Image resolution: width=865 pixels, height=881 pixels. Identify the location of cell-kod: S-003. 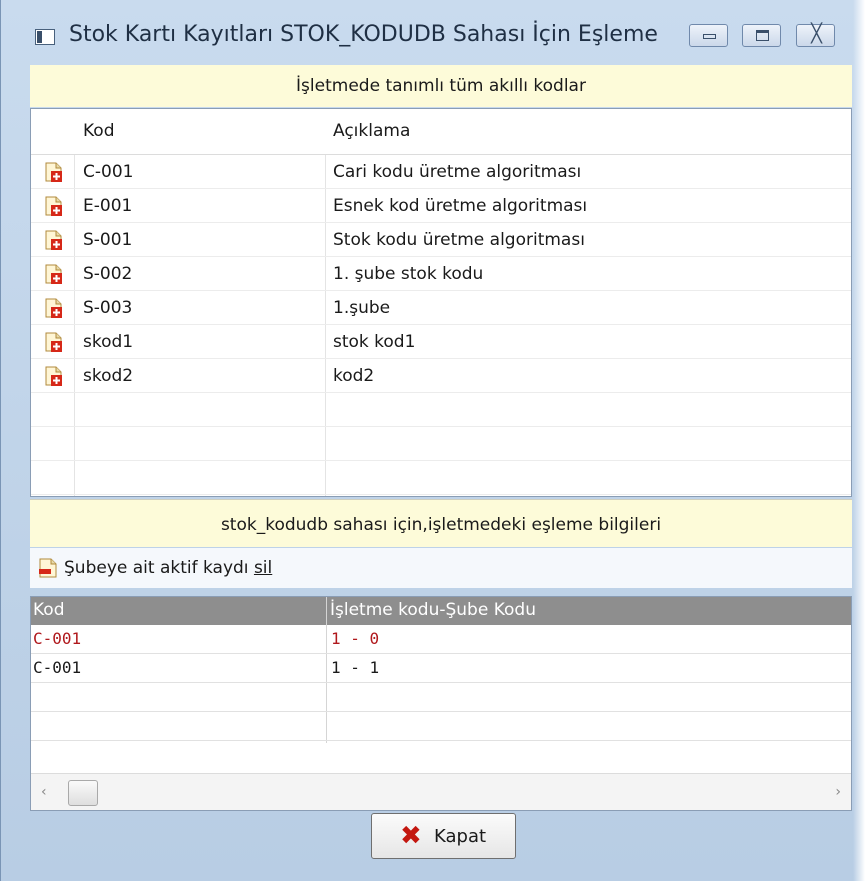
(108, 308).